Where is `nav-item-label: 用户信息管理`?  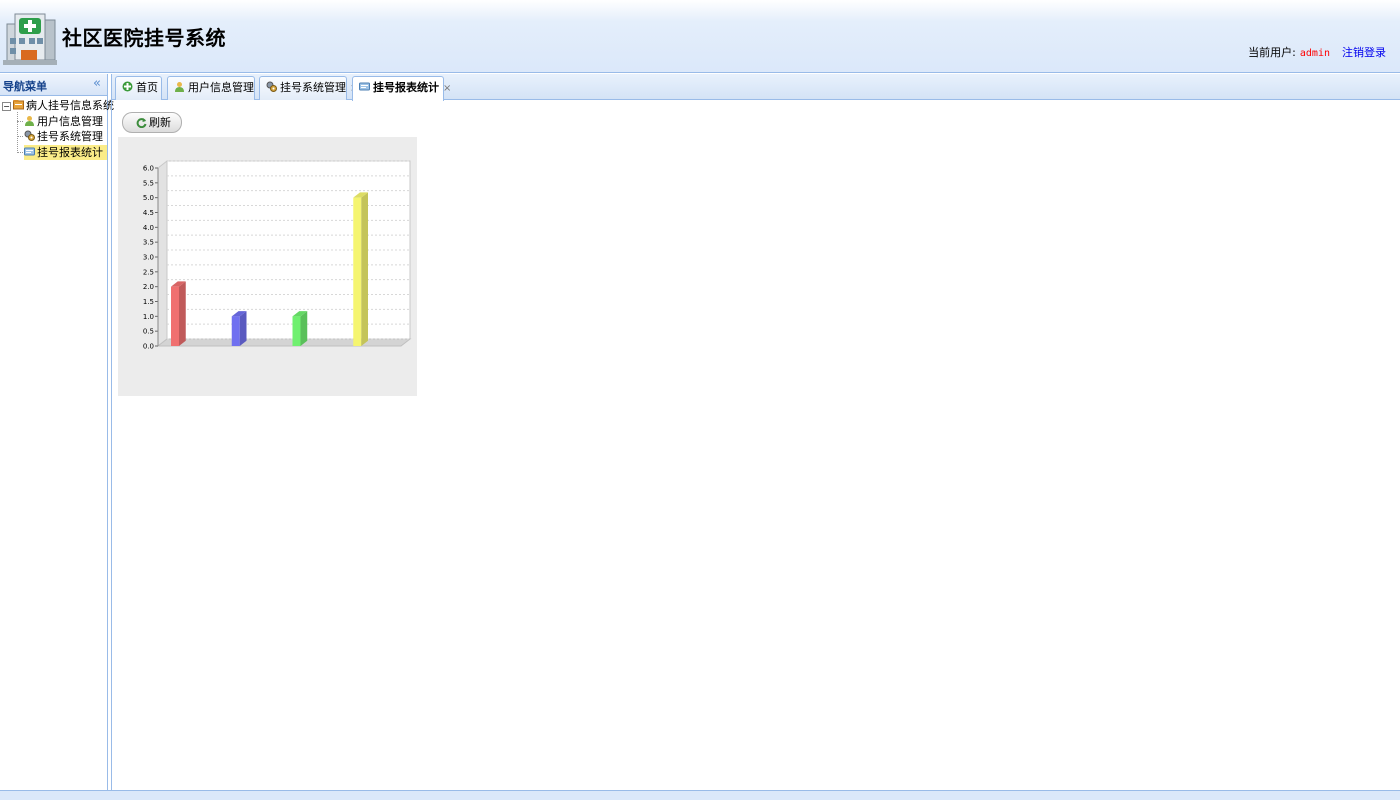 nav-item-label: 用户信息管理 is located at coordinates (70, 121).